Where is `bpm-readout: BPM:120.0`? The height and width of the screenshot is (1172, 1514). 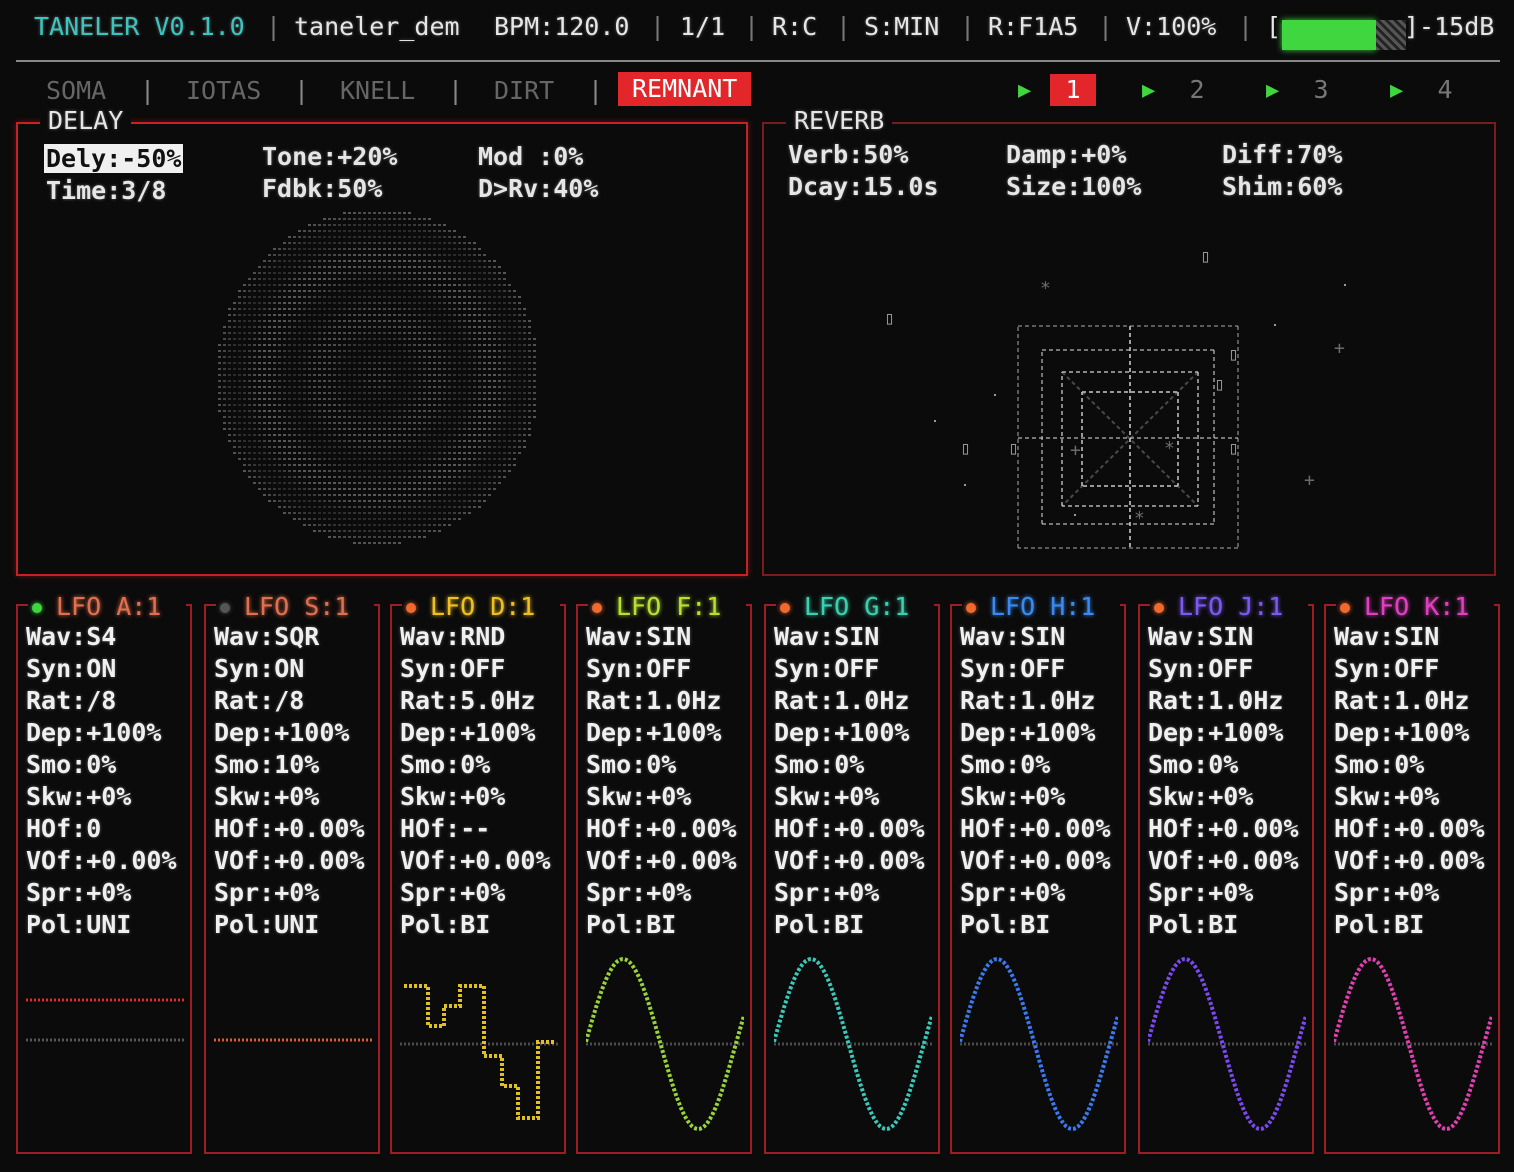
bpm-readout: BPM:120.0 is located at coordinates (561, 26).